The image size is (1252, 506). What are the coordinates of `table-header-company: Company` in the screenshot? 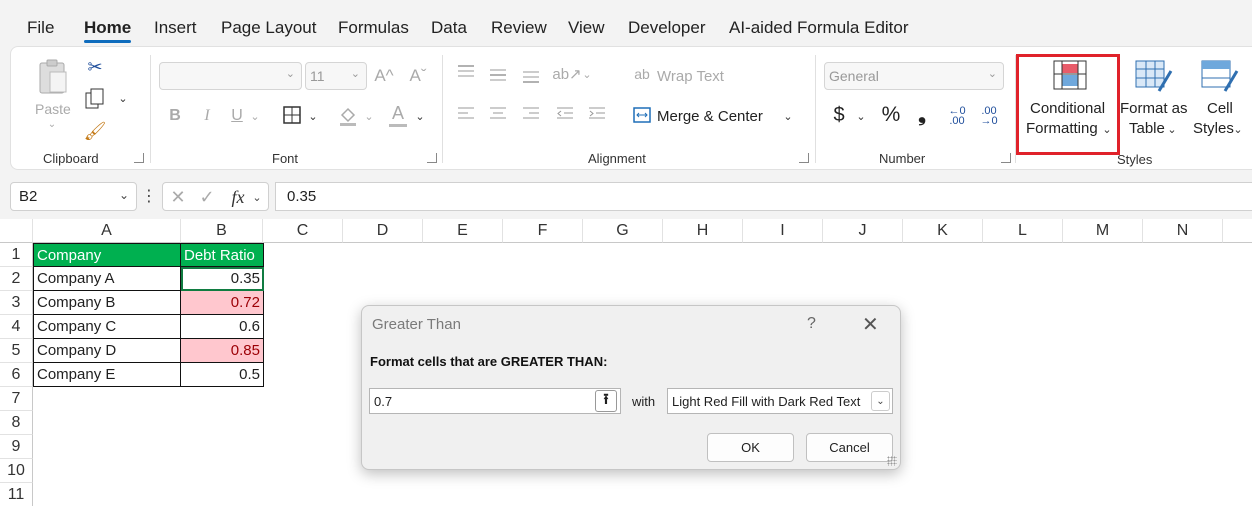 It's located at (107, 255).